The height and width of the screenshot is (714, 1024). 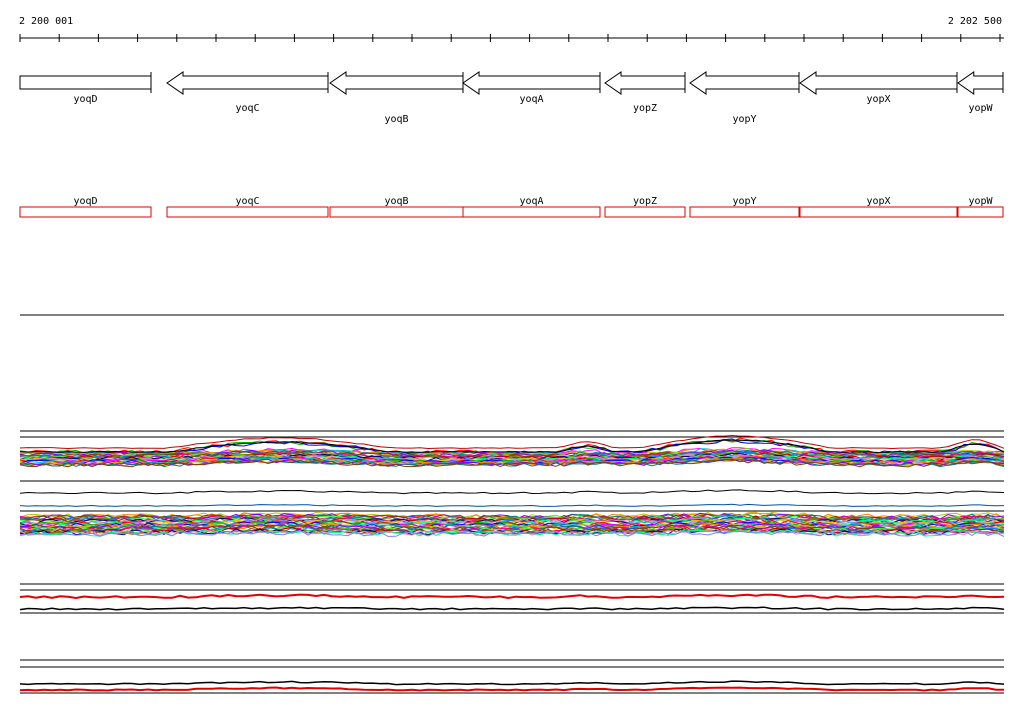 What do you see at coordinates (878, 99) in the screenshot?
I see `gene-label: yopX` at bounding box center [878, 99].